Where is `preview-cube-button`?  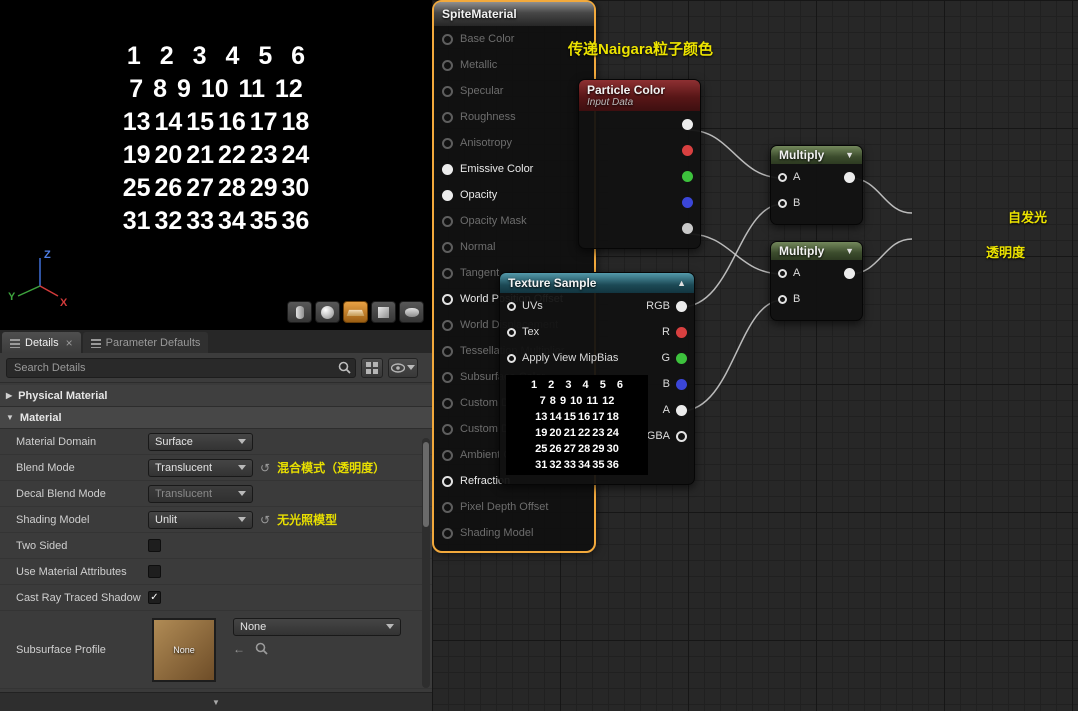
preview-cube-button is located at coordinates (383, 312).